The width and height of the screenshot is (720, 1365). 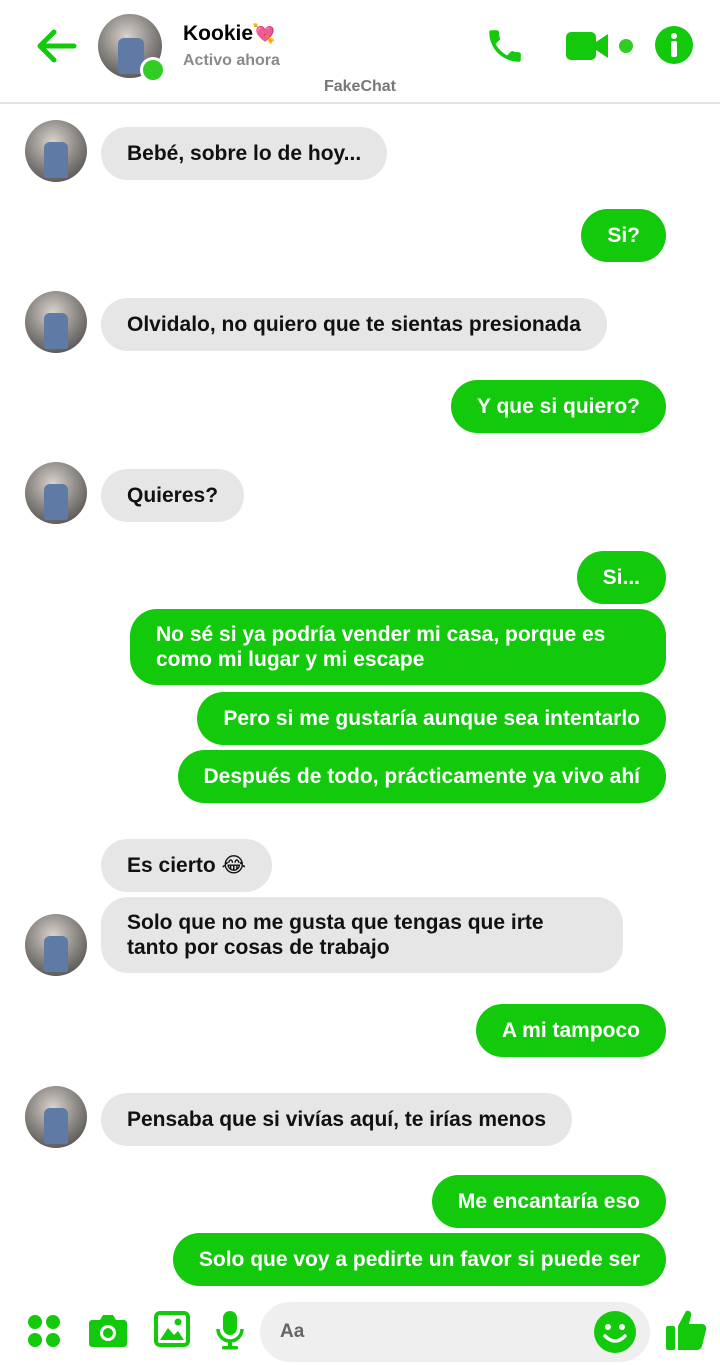 What do you see at coordinates (686, 1330) in the screenshot?
I see `thumbs-up-icon` at bounding box center [686, 1330].